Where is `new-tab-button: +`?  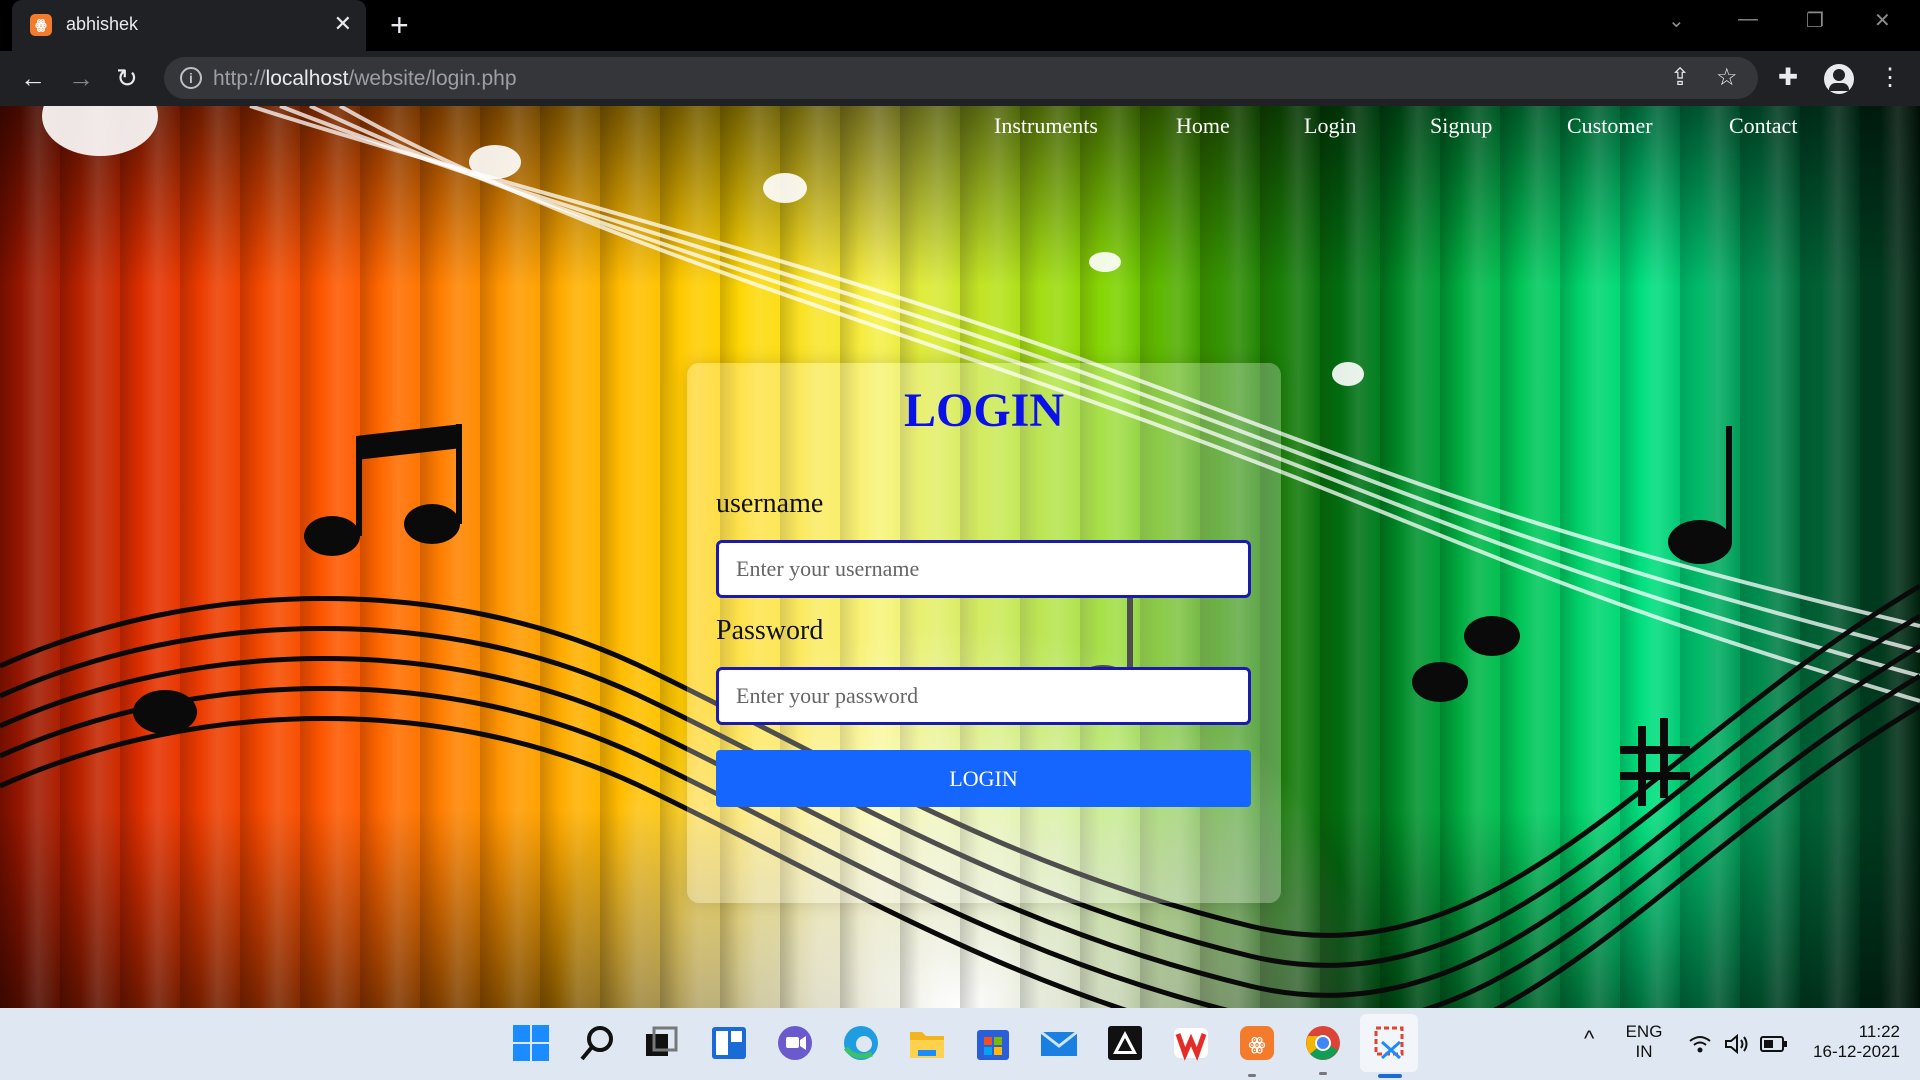 new-tab-button: + is located at coordinates (399, 25).